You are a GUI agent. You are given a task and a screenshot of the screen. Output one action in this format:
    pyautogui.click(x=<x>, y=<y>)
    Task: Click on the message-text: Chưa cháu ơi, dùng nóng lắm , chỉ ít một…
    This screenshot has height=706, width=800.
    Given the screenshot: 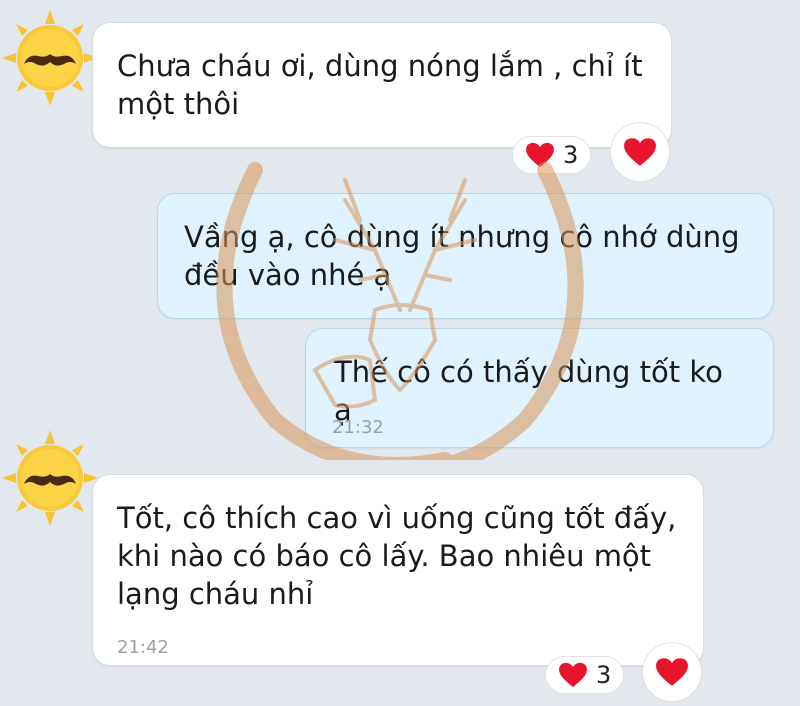 What is the action you would take?
    pyautogui.click(x=380, y=85)
    